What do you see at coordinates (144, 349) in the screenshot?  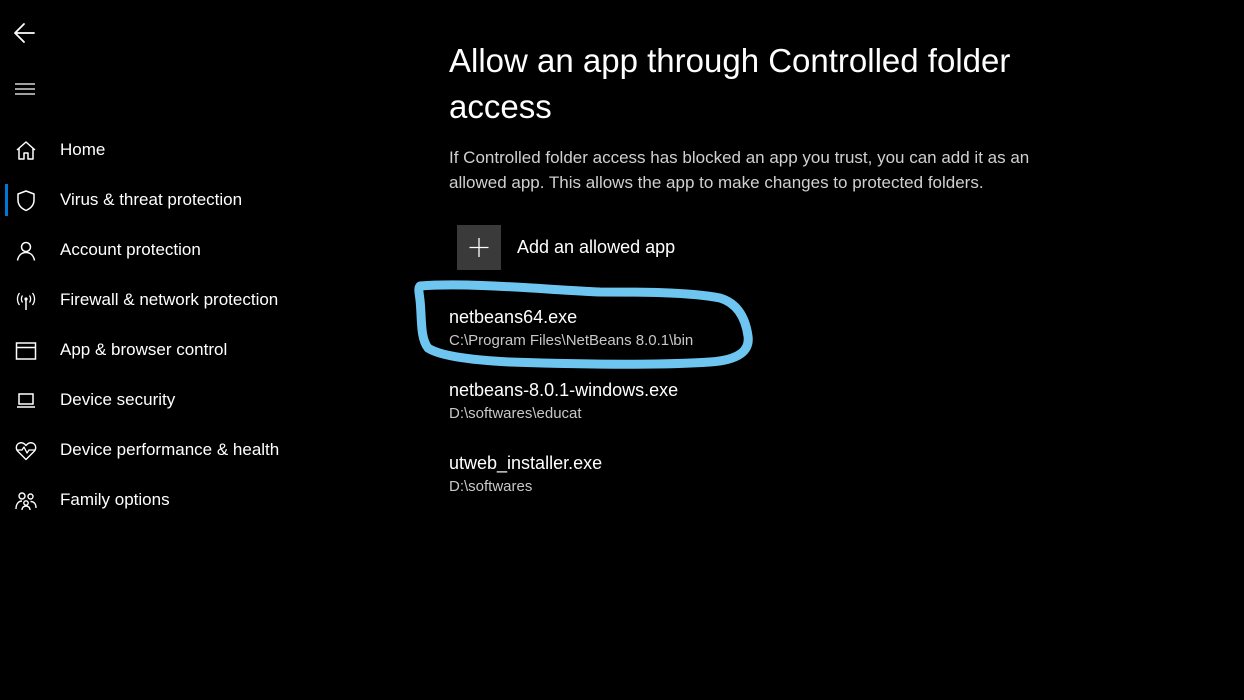 I see `sidebar-item-label: App & browser control` at bounding box center [144, 349].